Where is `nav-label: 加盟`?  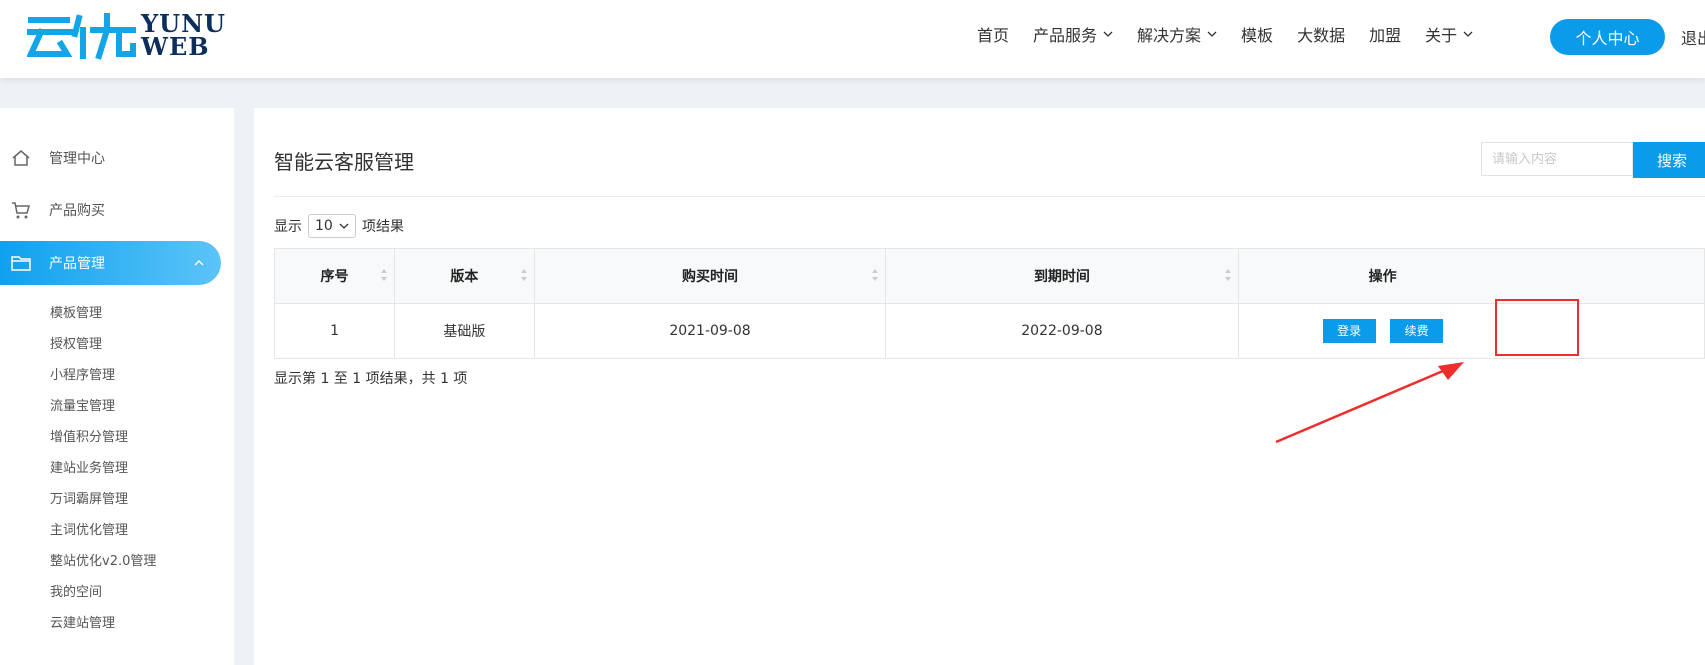 nav-label: 加盟 is located at coordinates (1385, 35).